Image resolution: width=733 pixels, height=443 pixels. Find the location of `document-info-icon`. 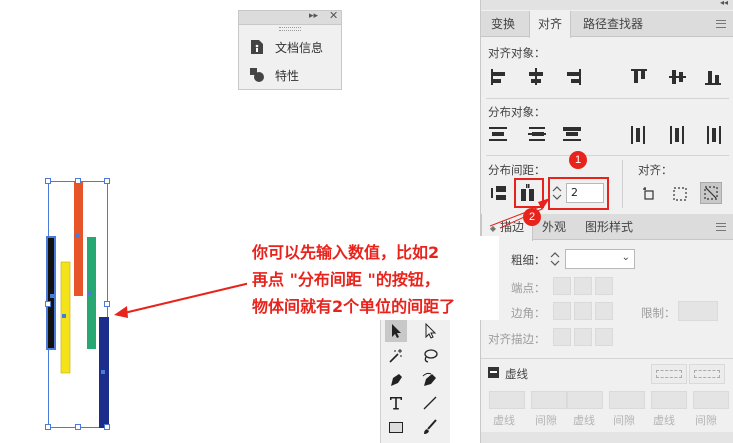

document-info-icon is located at coordinates (257, 47).